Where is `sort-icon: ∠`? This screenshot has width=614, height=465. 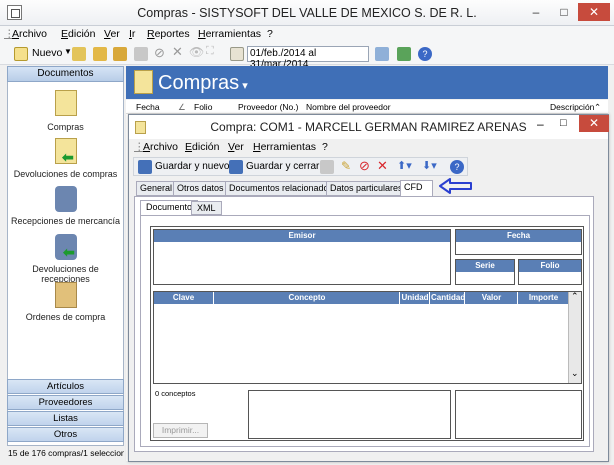
sort-icon: ∠ is located at coordinates (182, 107).